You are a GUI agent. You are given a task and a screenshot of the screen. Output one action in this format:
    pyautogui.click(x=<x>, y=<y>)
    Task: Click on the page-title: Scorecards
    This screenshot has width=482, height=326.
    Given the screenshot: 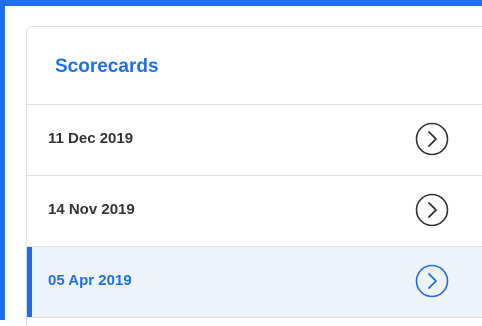 What is the action you would take?
    pyautogui.click(x=107, y=66)
    